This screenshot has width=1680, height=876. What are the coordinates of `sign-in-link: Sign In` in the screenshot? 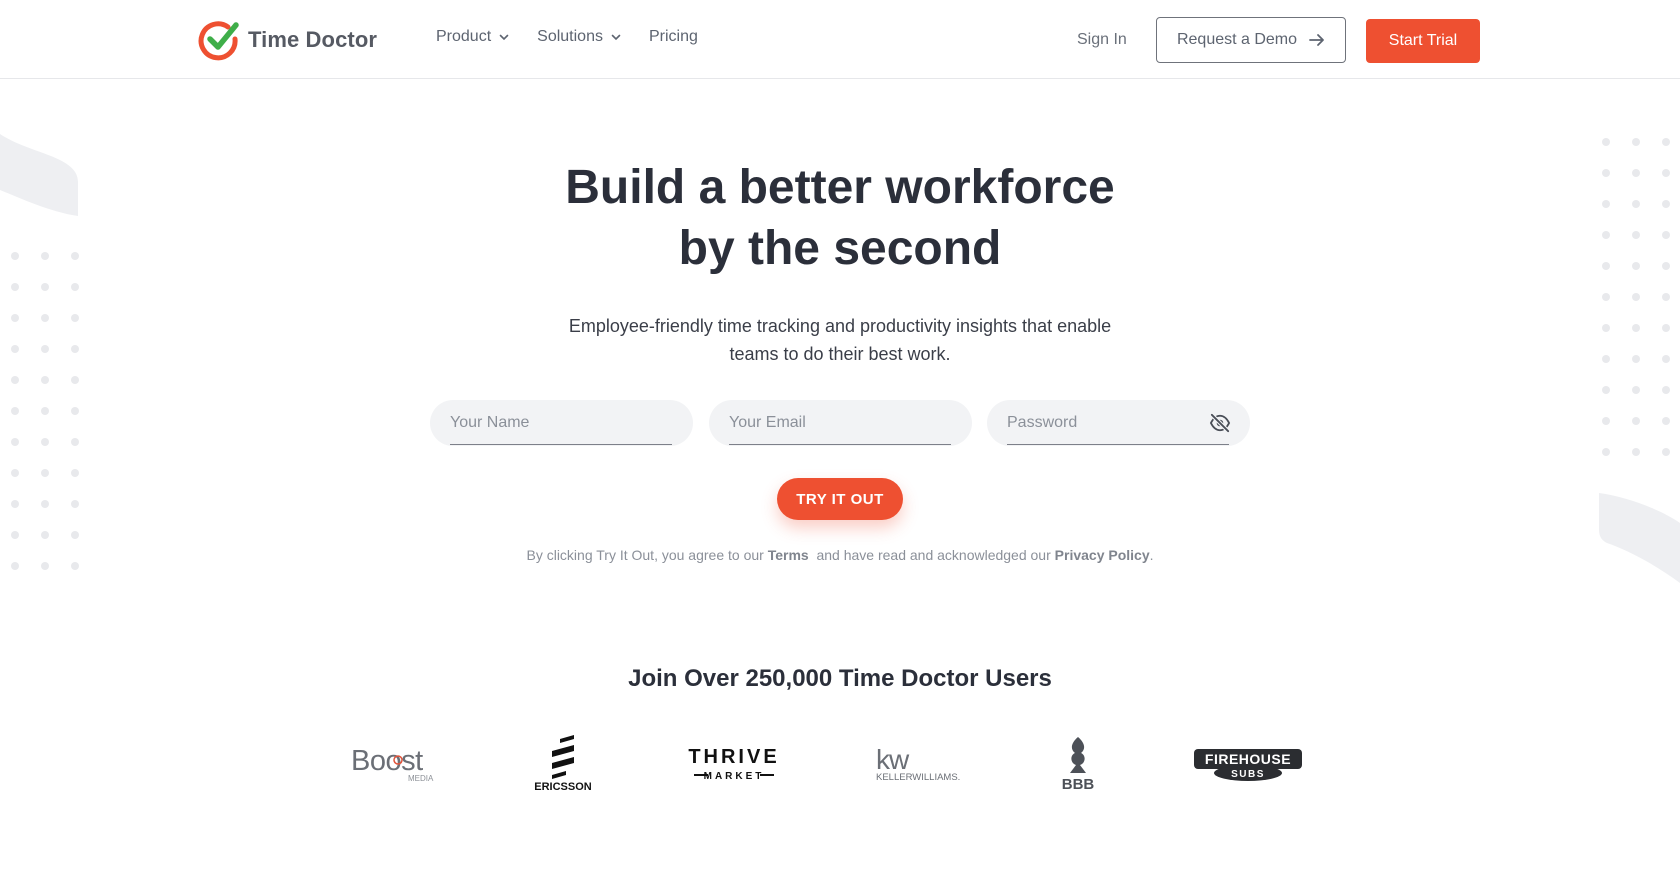 It's located at (1102, 40).